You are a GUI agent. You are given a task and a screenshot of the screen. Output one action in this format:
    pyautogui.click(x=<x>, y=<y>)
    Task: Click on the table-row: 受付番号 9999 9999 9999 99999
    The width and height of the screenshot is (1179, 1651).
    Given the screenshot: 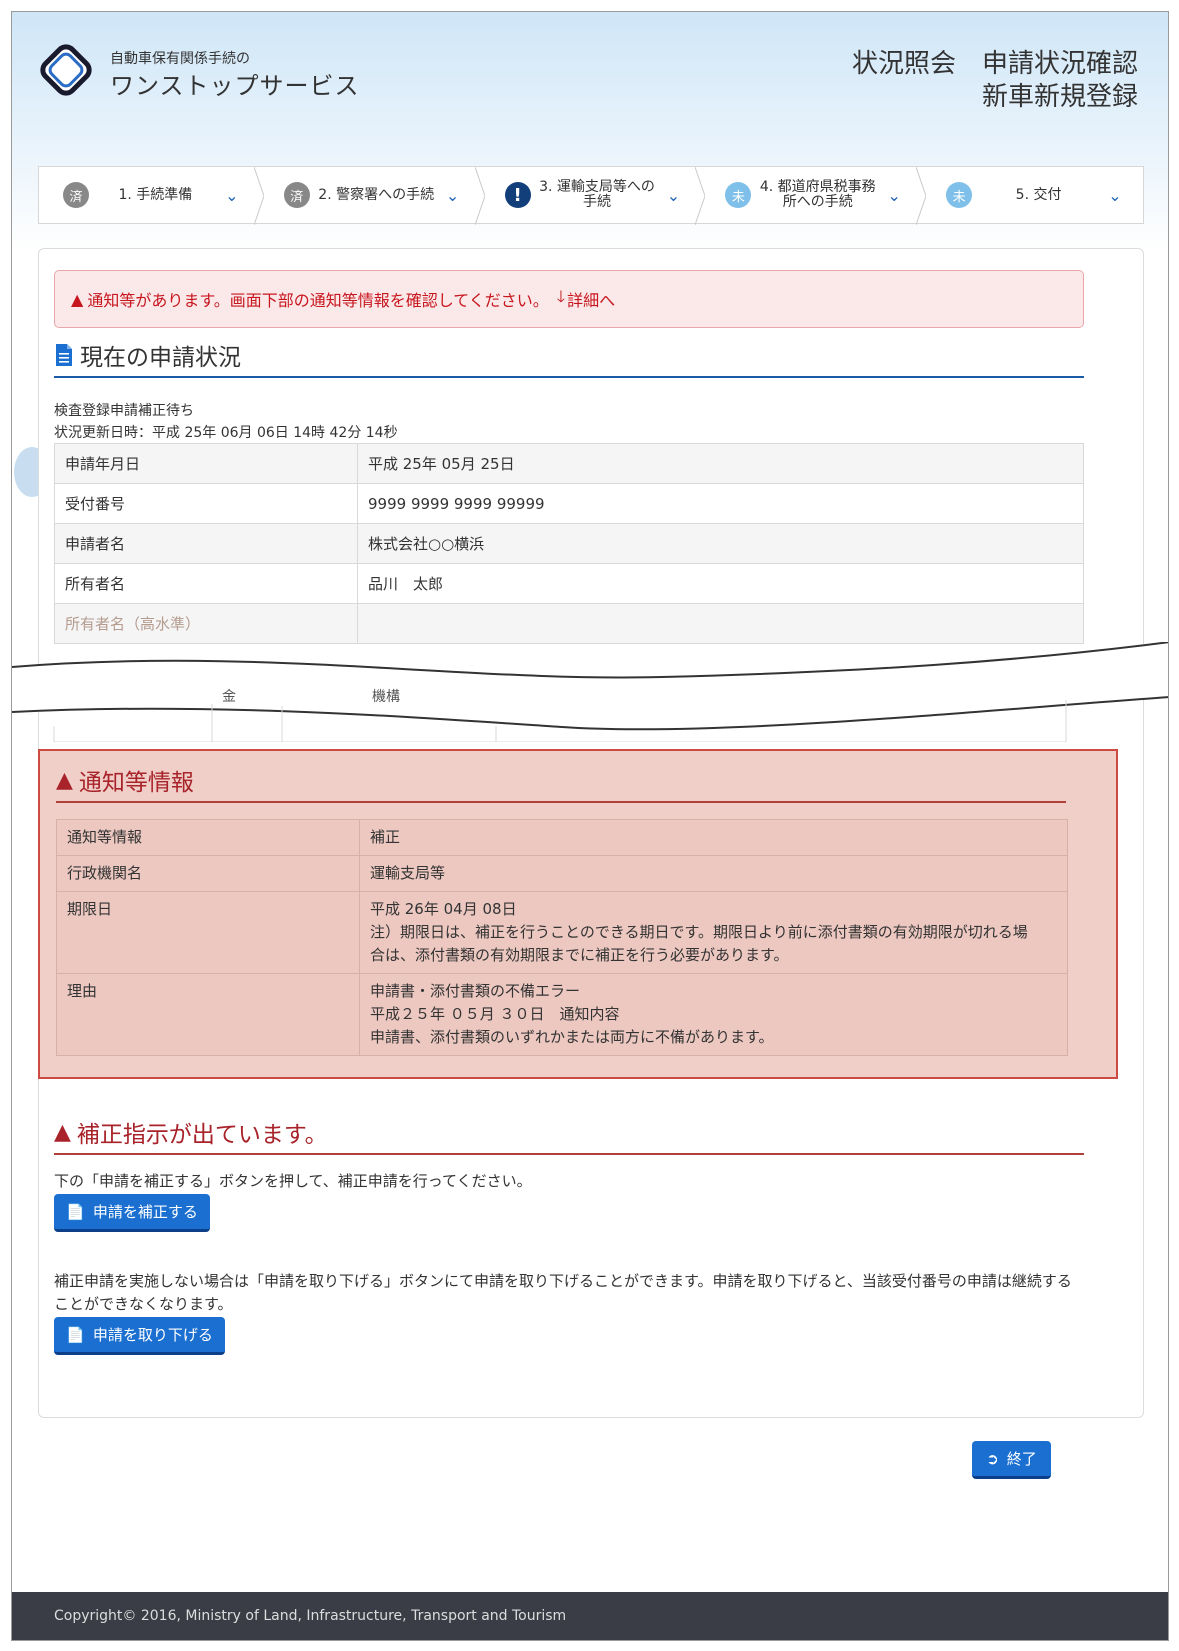 What is the action you would take?
    pyautogui.click(x=569, y=503)
    